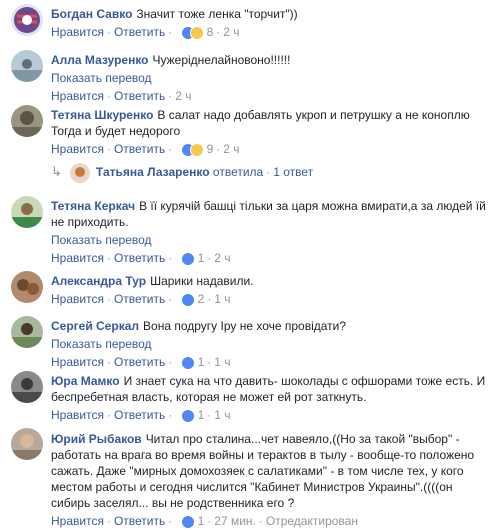  I want to click on comment-text: Чужеріднелайновоно!!!!!!, so click(221, 60).